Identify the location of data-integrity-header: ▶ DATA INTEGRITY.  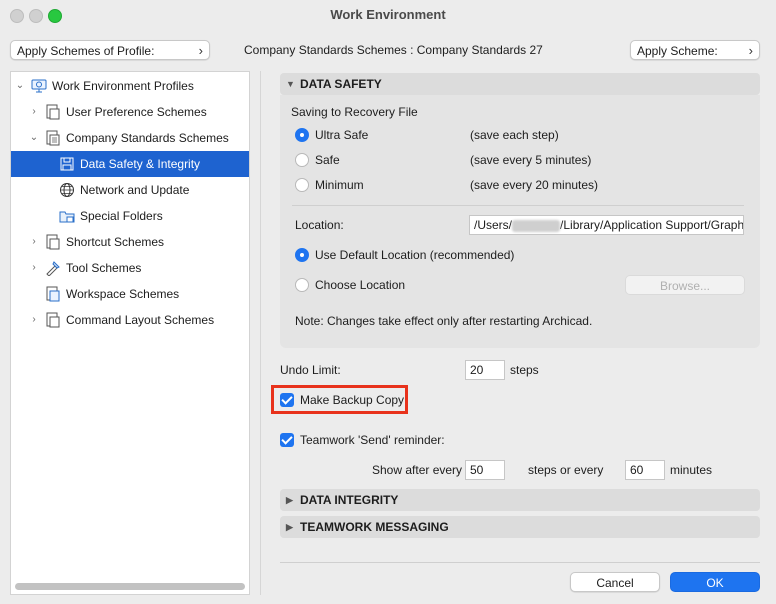
(520, 500).